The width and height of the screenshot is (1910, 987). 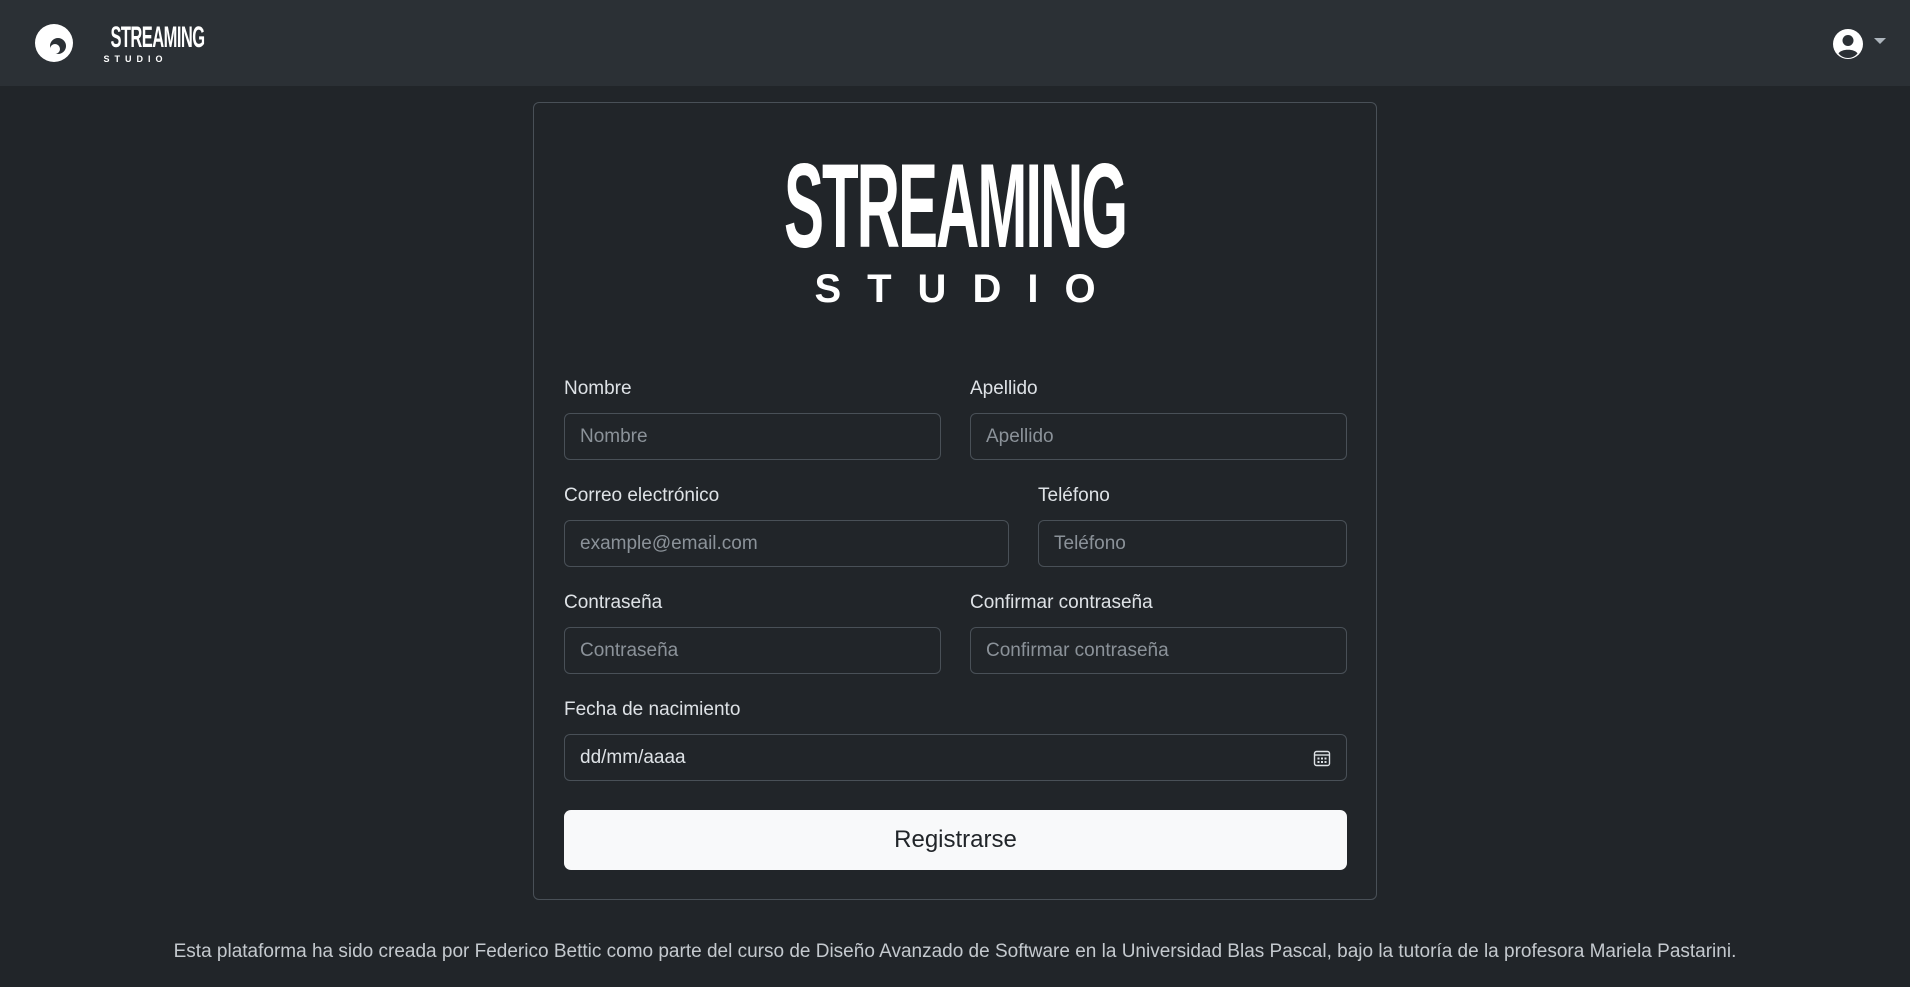 What do you see at coordinates (157, 37) in the screenshot?
I see `brand-word: STREAMING` at bounding box center [157, 37].